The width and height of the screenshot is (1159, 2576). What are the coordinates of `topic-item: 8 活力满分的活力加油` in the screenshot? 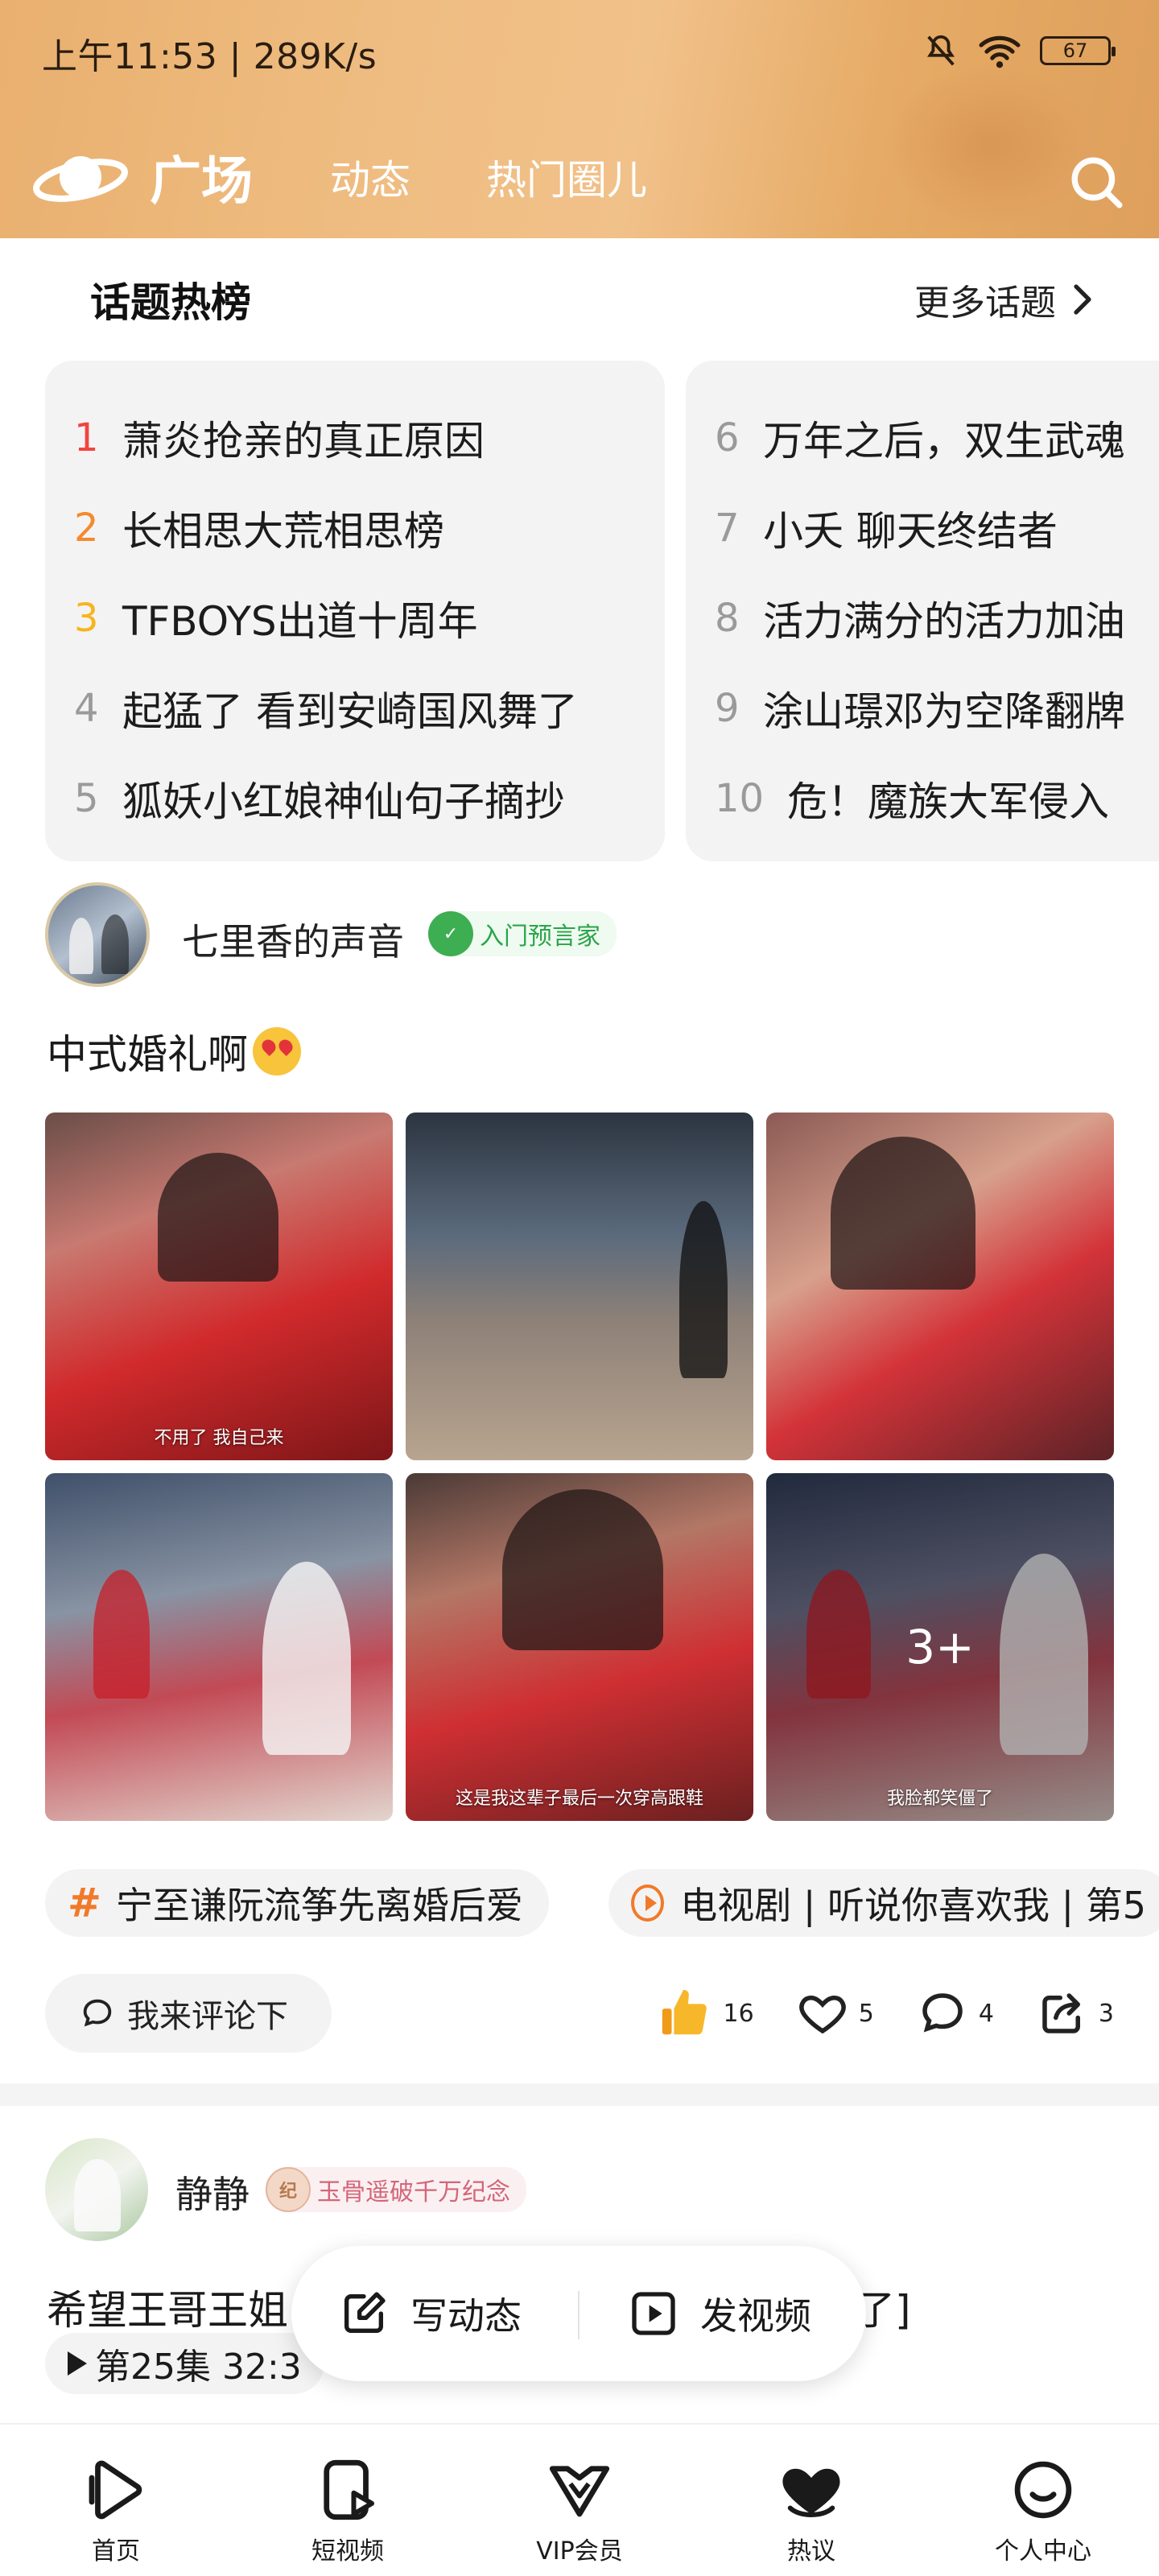 It's located at (937, 618).